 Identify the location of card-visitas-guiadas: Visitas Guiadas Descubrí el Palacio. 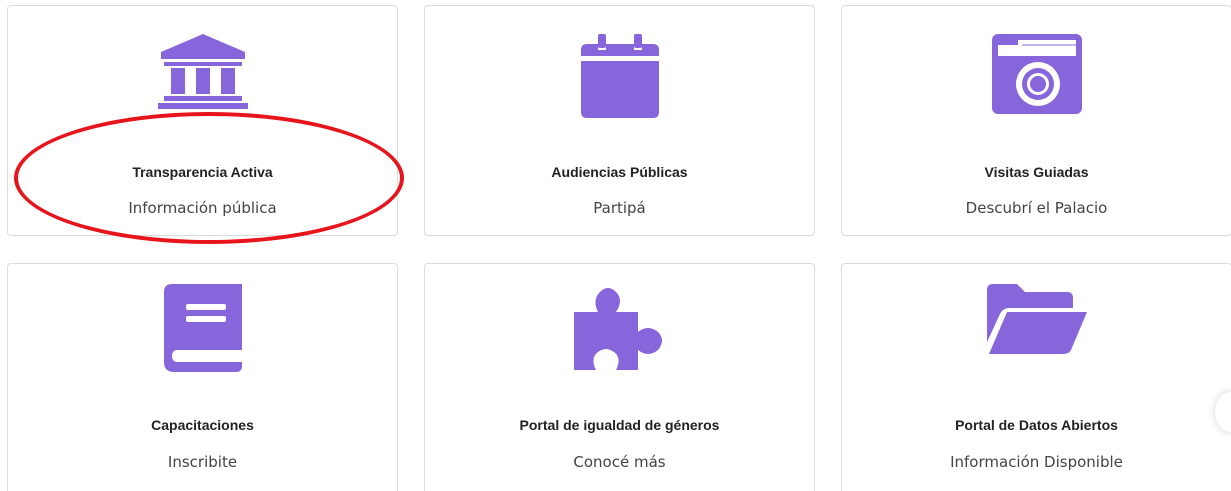
(1036, 120).